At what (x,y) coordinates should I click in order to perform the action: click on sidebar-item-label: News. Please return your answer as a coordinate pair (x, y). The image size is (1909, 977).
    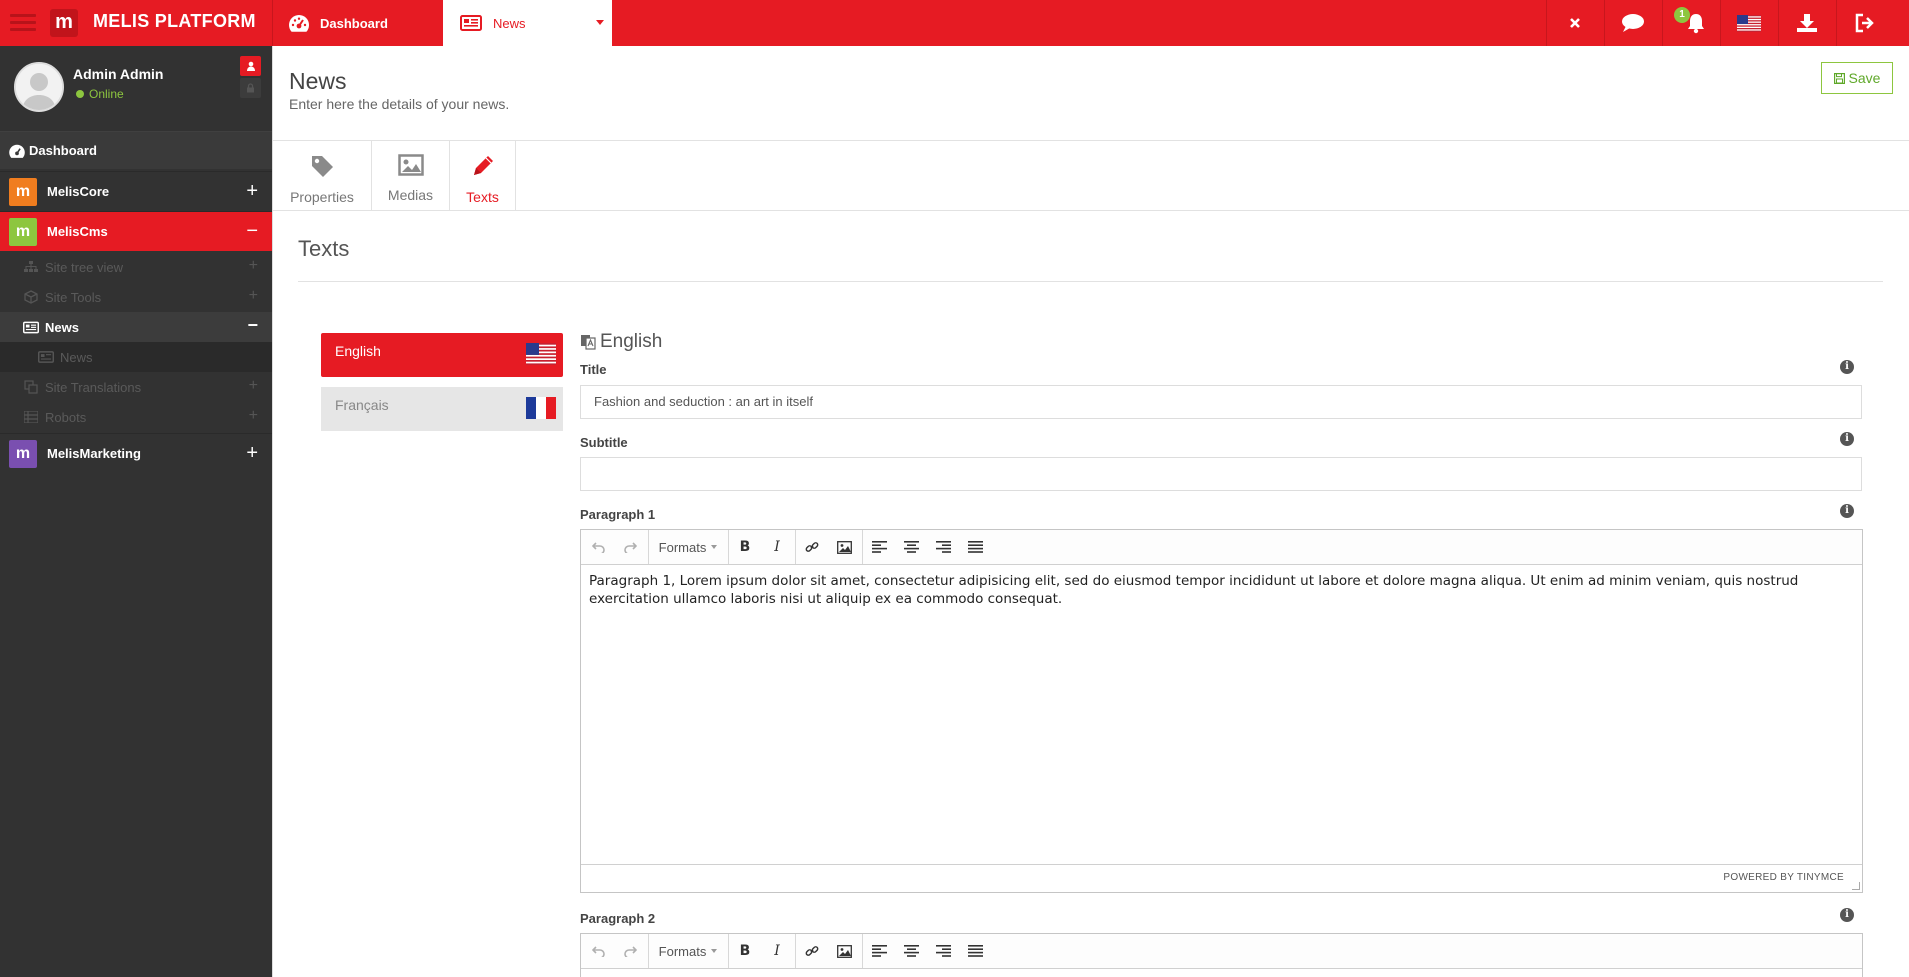
    Looking at the image, I should click on (62, 327).